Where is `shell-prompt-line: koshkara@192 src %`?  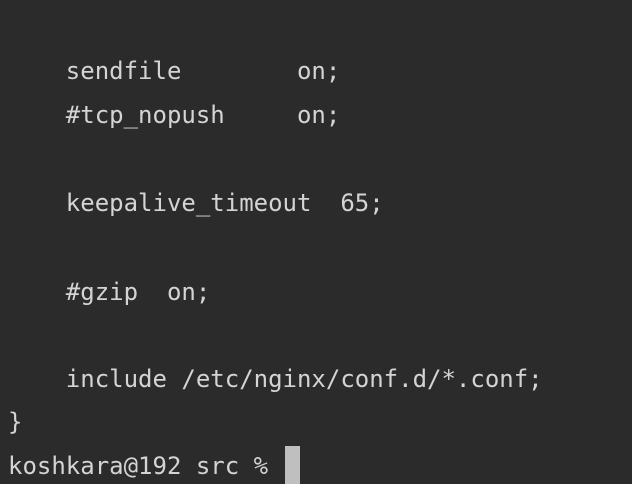 shell-prompt-line: koshkara@192 src % is located at coordinates (154, 465).